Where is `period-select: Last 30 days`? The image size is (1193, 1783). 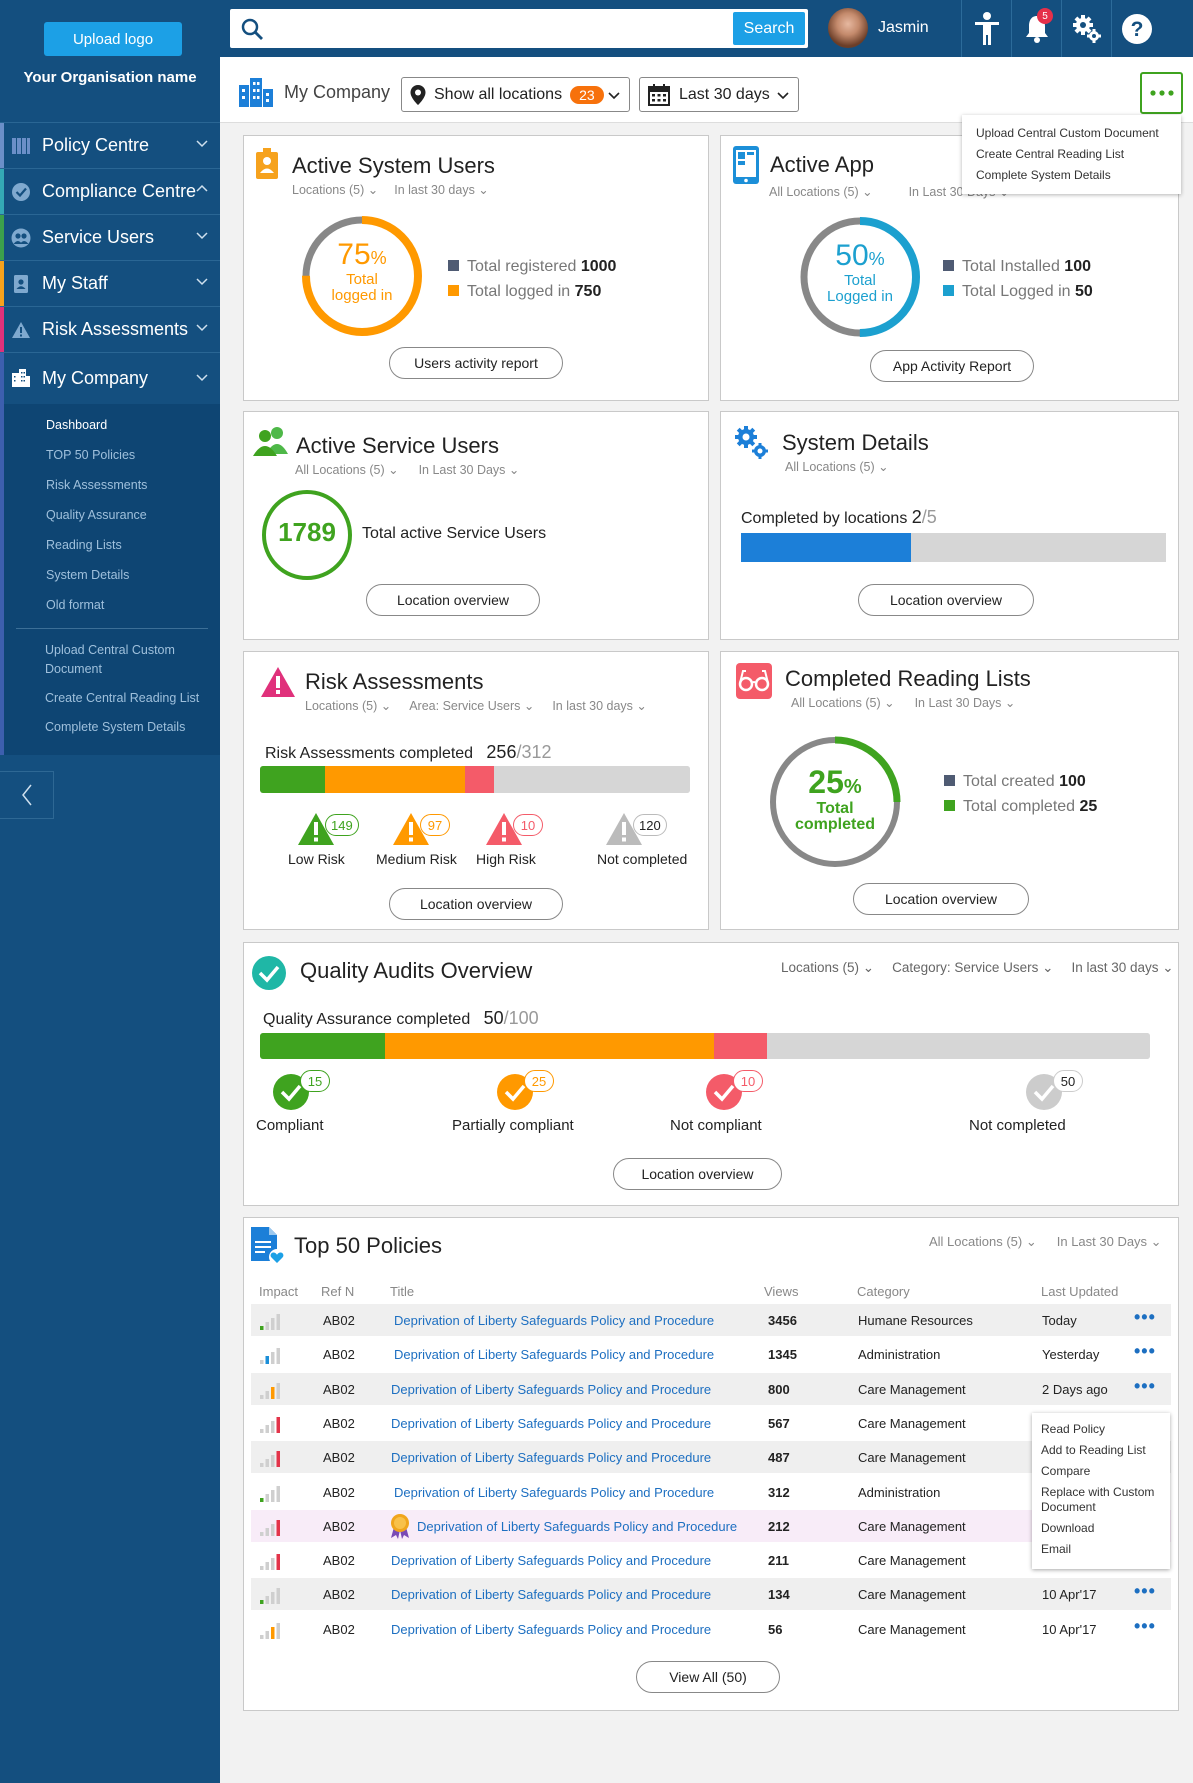 period-select: Last 30 days is located at coordinates (719, 94).